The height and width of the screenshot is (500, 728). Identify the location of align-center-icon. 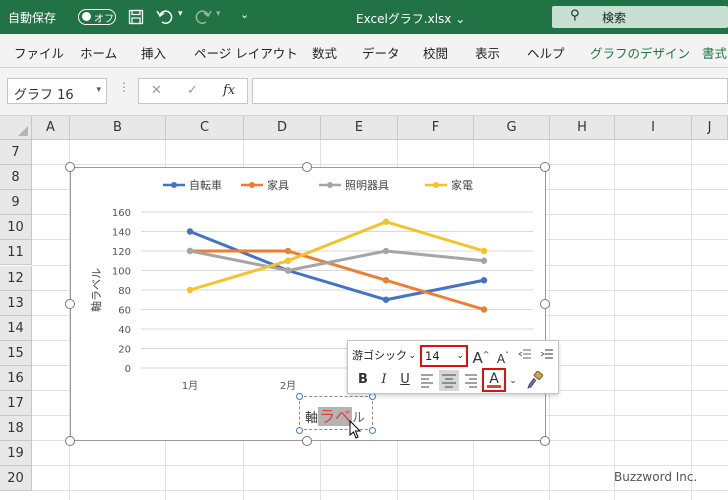
(449, 380).